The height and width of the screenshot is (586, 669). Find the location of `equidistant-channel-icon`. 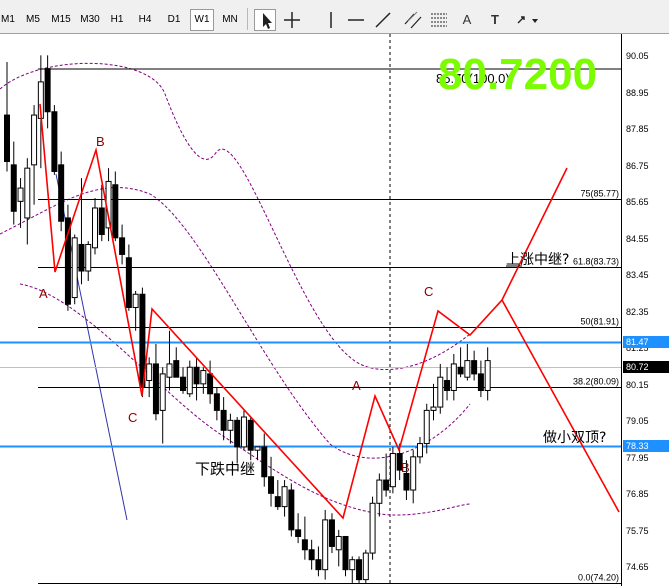

equidistant-channel-icon is located at coordinates (413, 22).